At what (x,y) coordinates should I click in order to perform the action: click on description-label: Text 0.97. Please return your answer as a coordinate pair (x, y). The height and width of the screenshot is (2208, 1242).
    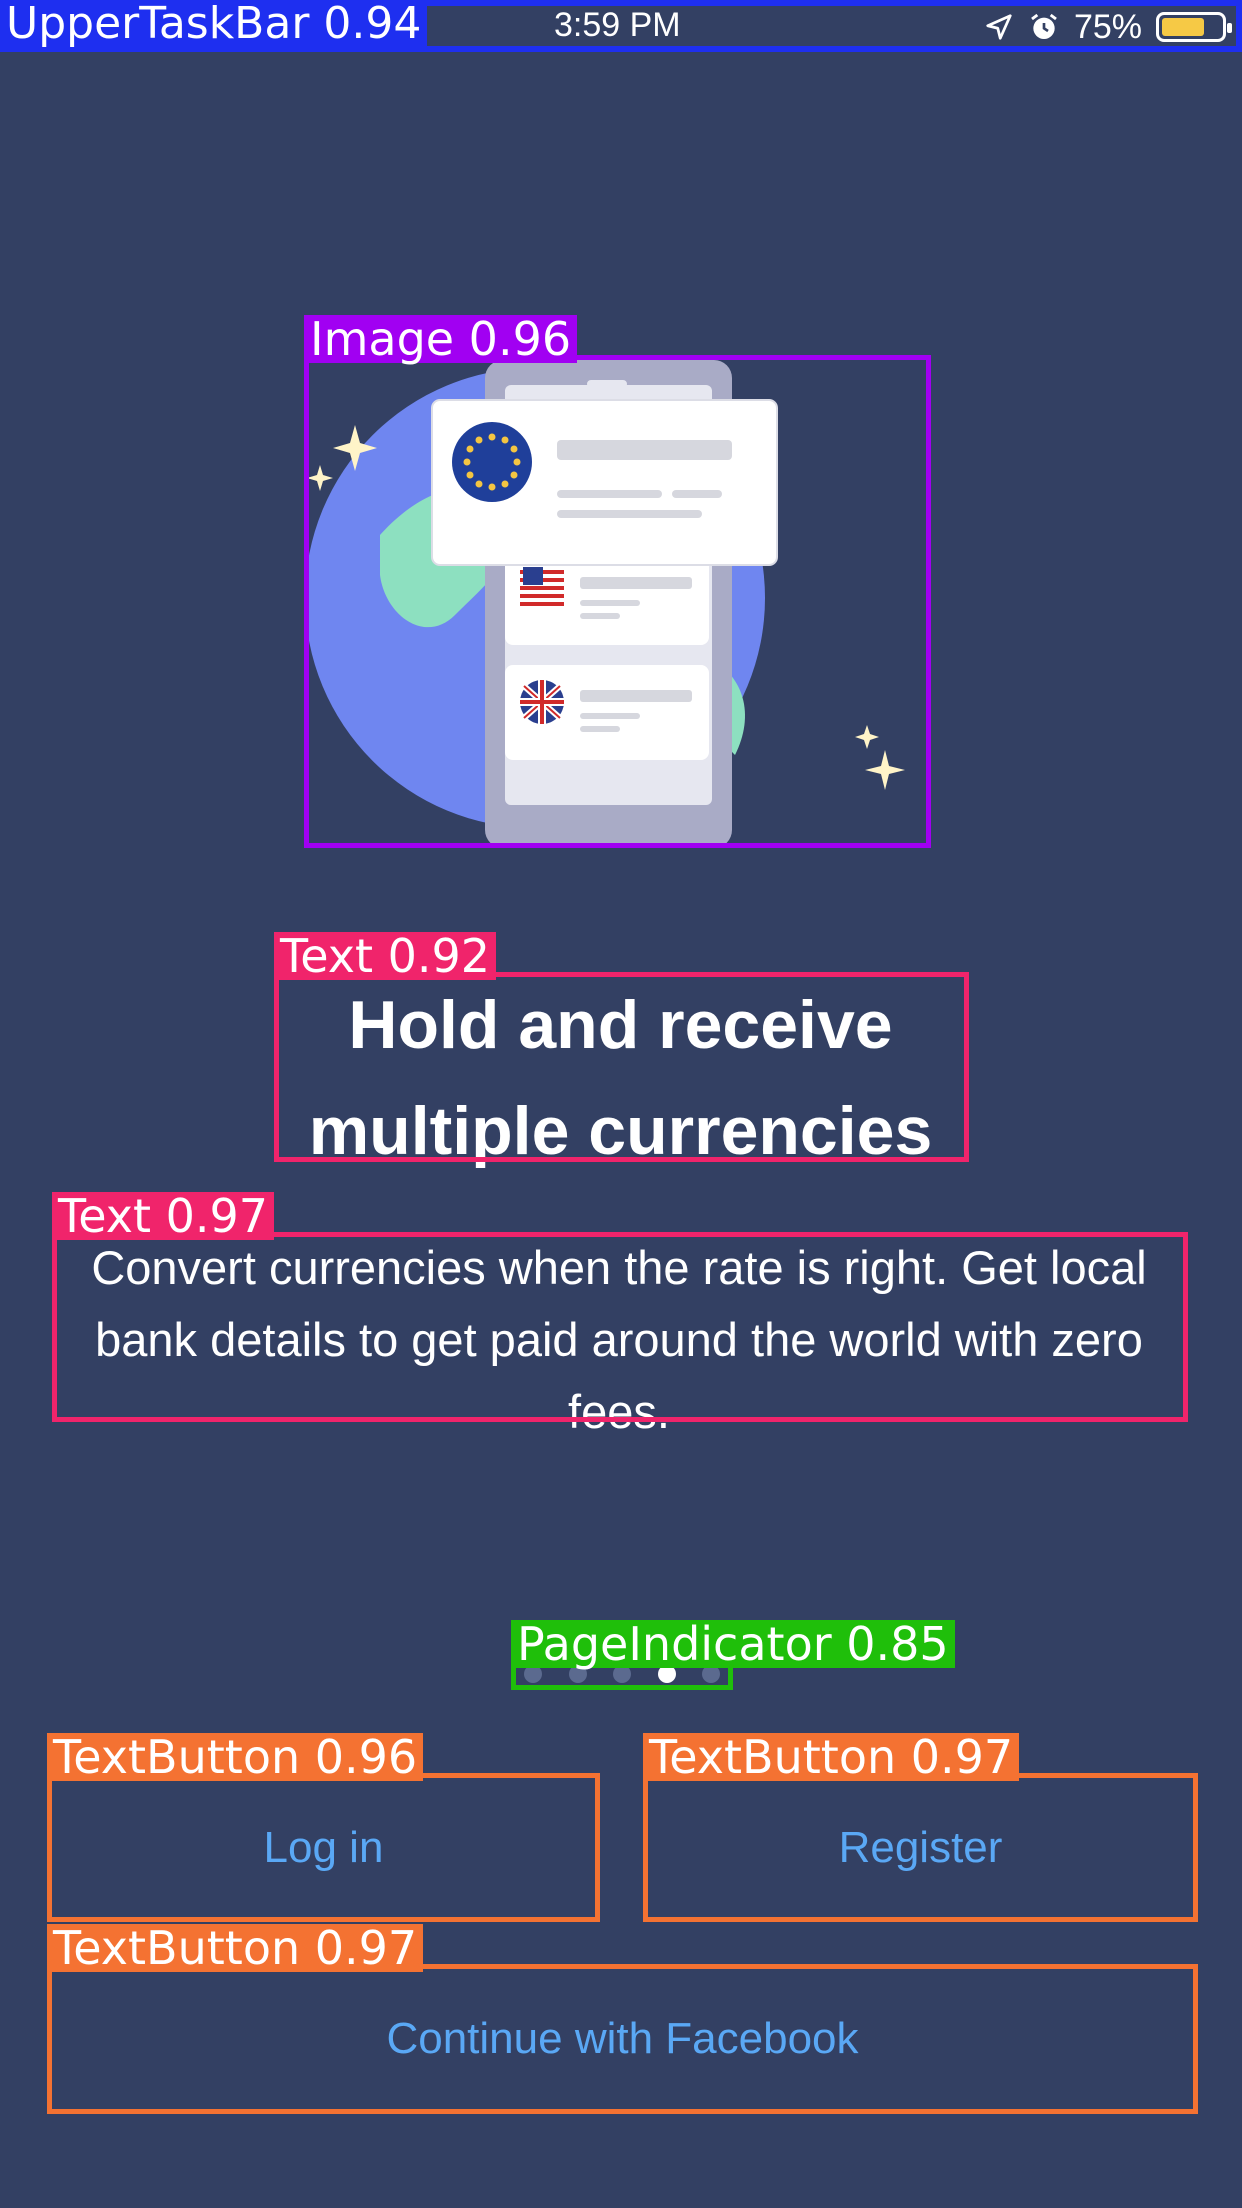
    Looking at the image, I should click on (163, 1216).